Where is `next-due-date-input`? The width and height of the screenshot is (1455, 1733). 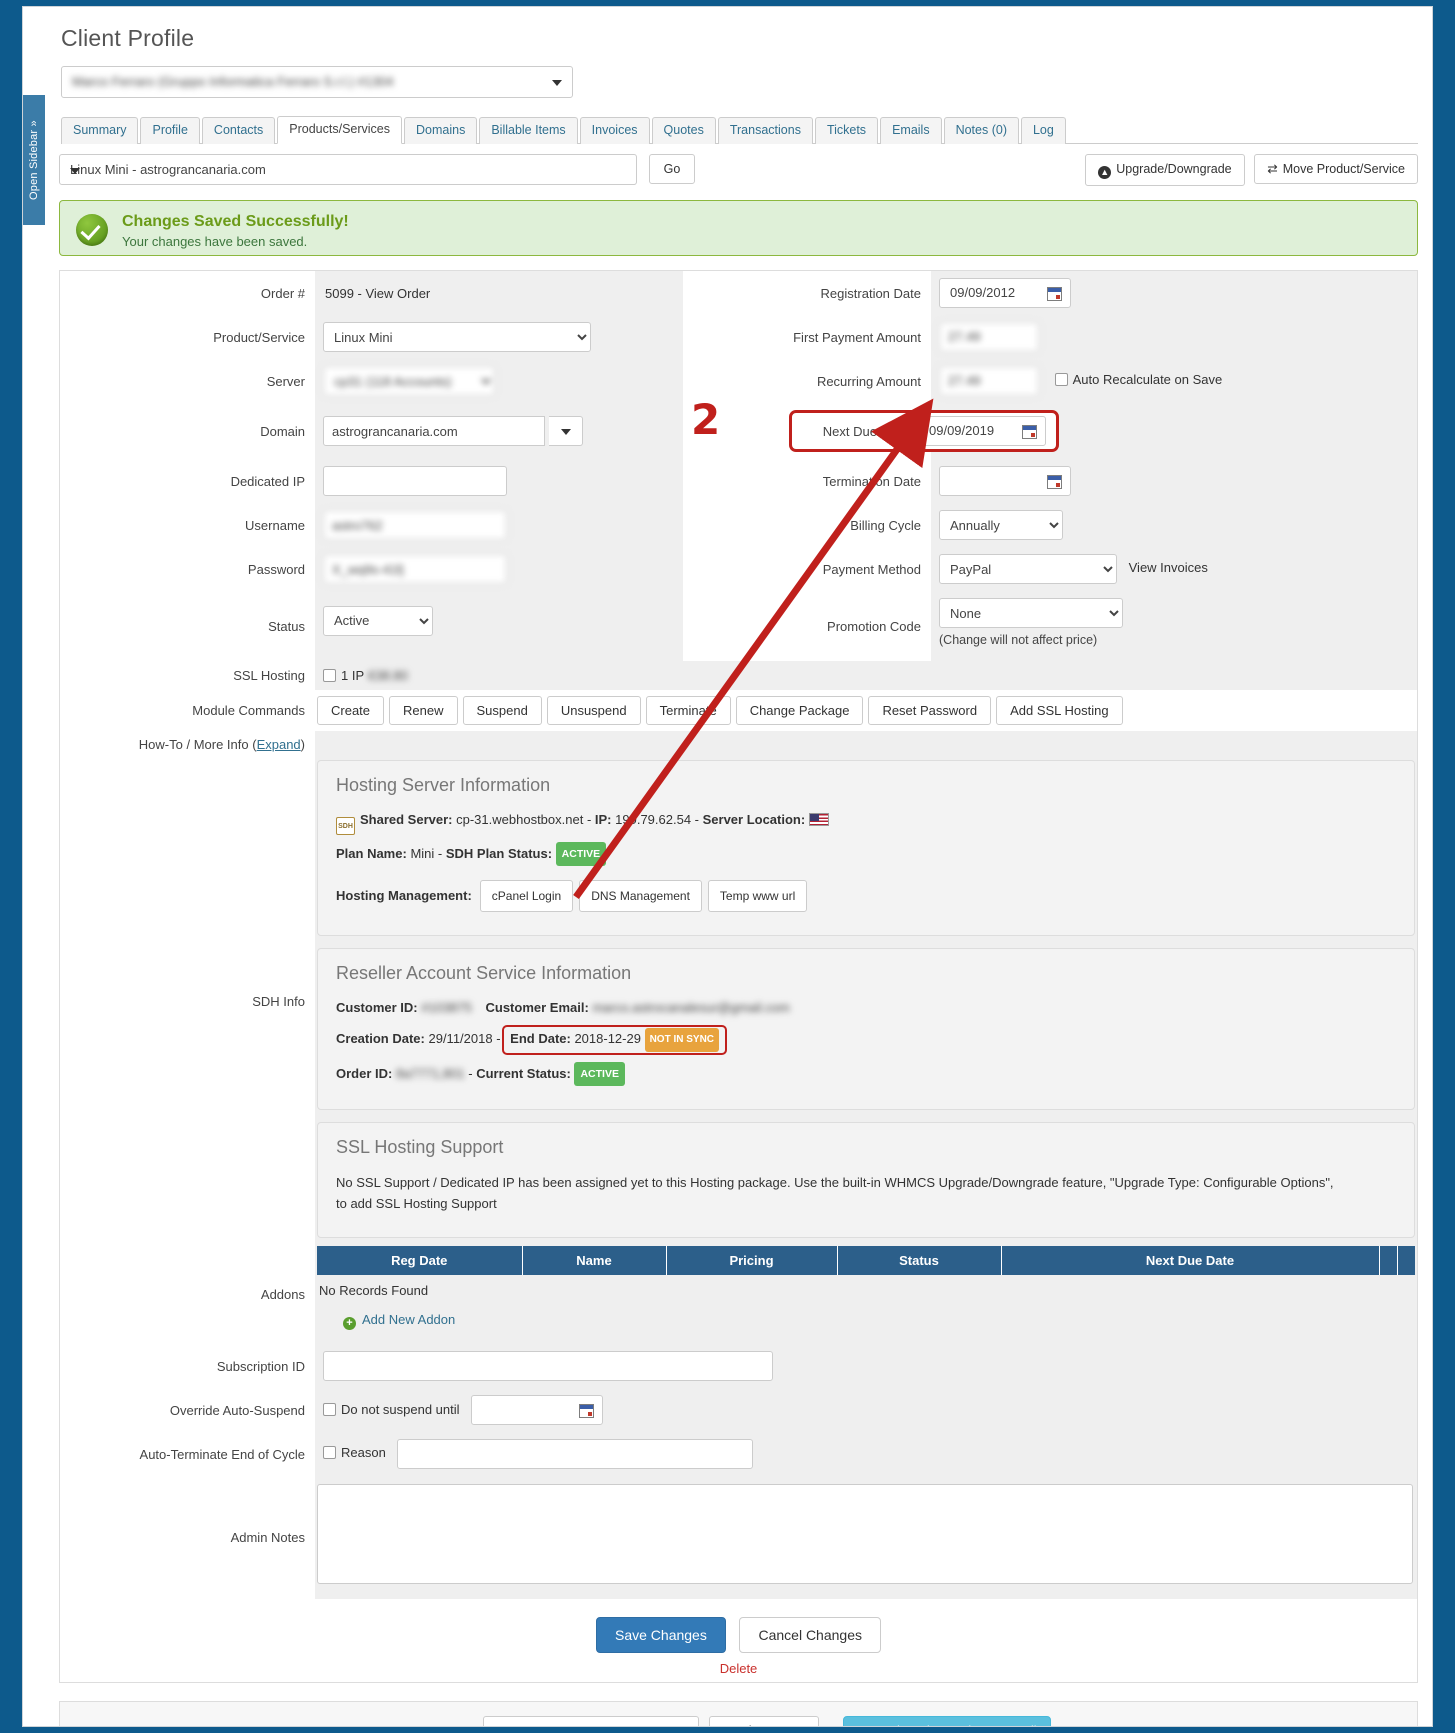
next-due-date-input is located at coordinates (971, 430).